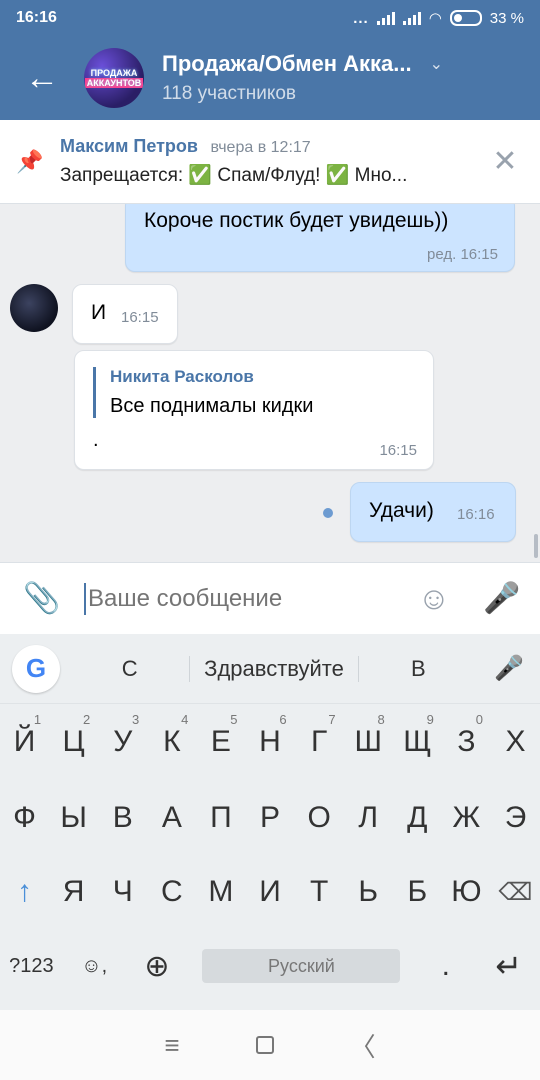 This screenshot has height=1080, width=540. I want to click on message-input, so click(244, 598).